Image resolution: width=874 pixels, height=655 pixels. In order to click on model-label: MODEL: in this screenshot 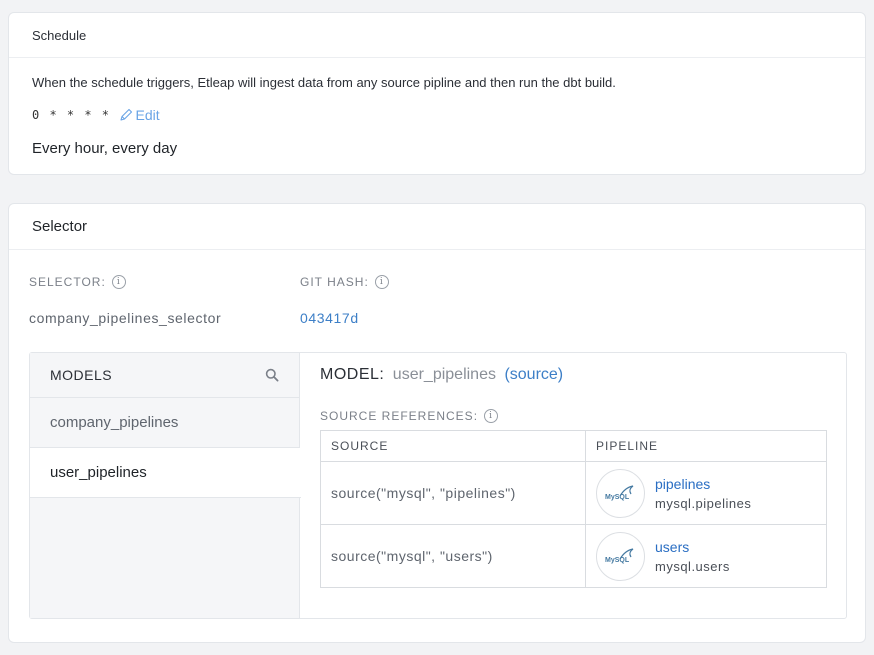, I will do `click(352, 374)`.